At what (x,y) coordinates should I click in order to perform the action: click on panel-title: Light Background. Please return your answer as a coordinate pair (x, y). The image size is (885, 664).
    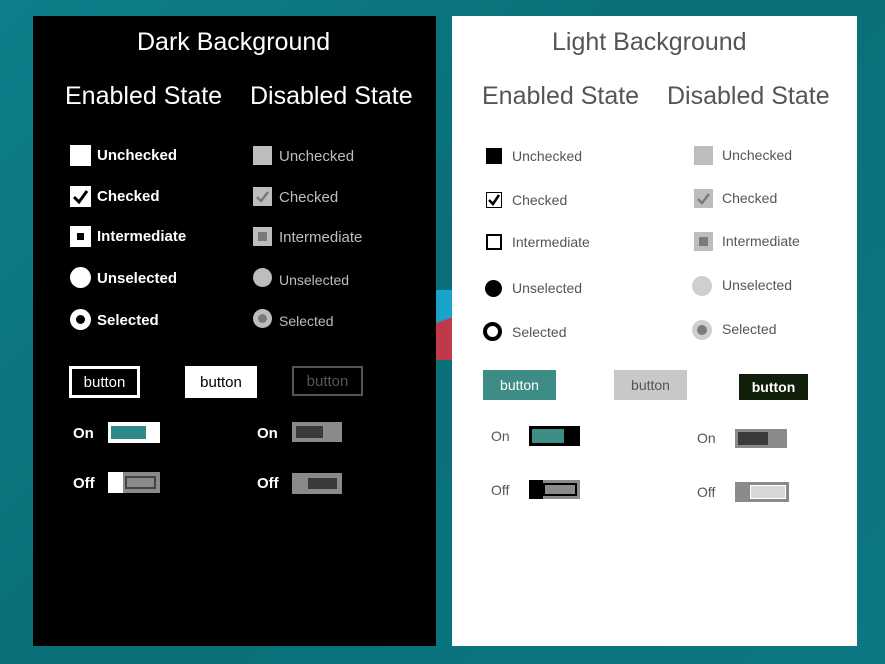
    Looking at the image, I should click on (649, 42).